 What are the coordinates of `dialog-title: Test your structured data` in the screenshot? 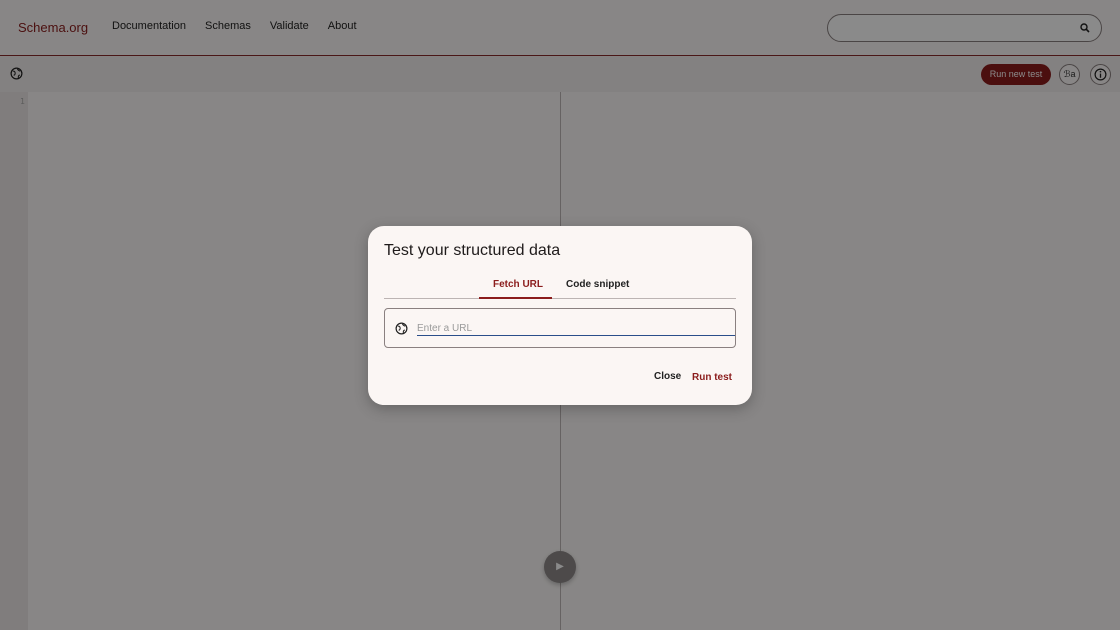 It's located at (472, 250).